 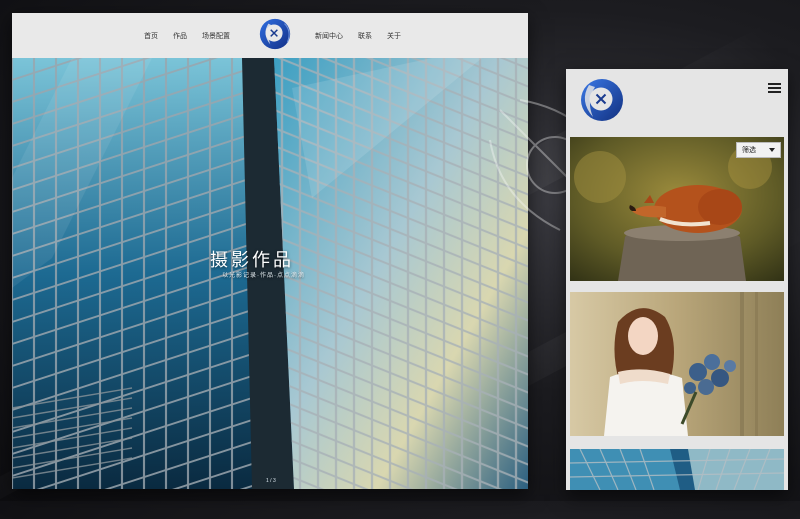 I want to click on hero-subtitle: 以光影记录·作品·点点滴滴, so click(x=263, y=276).